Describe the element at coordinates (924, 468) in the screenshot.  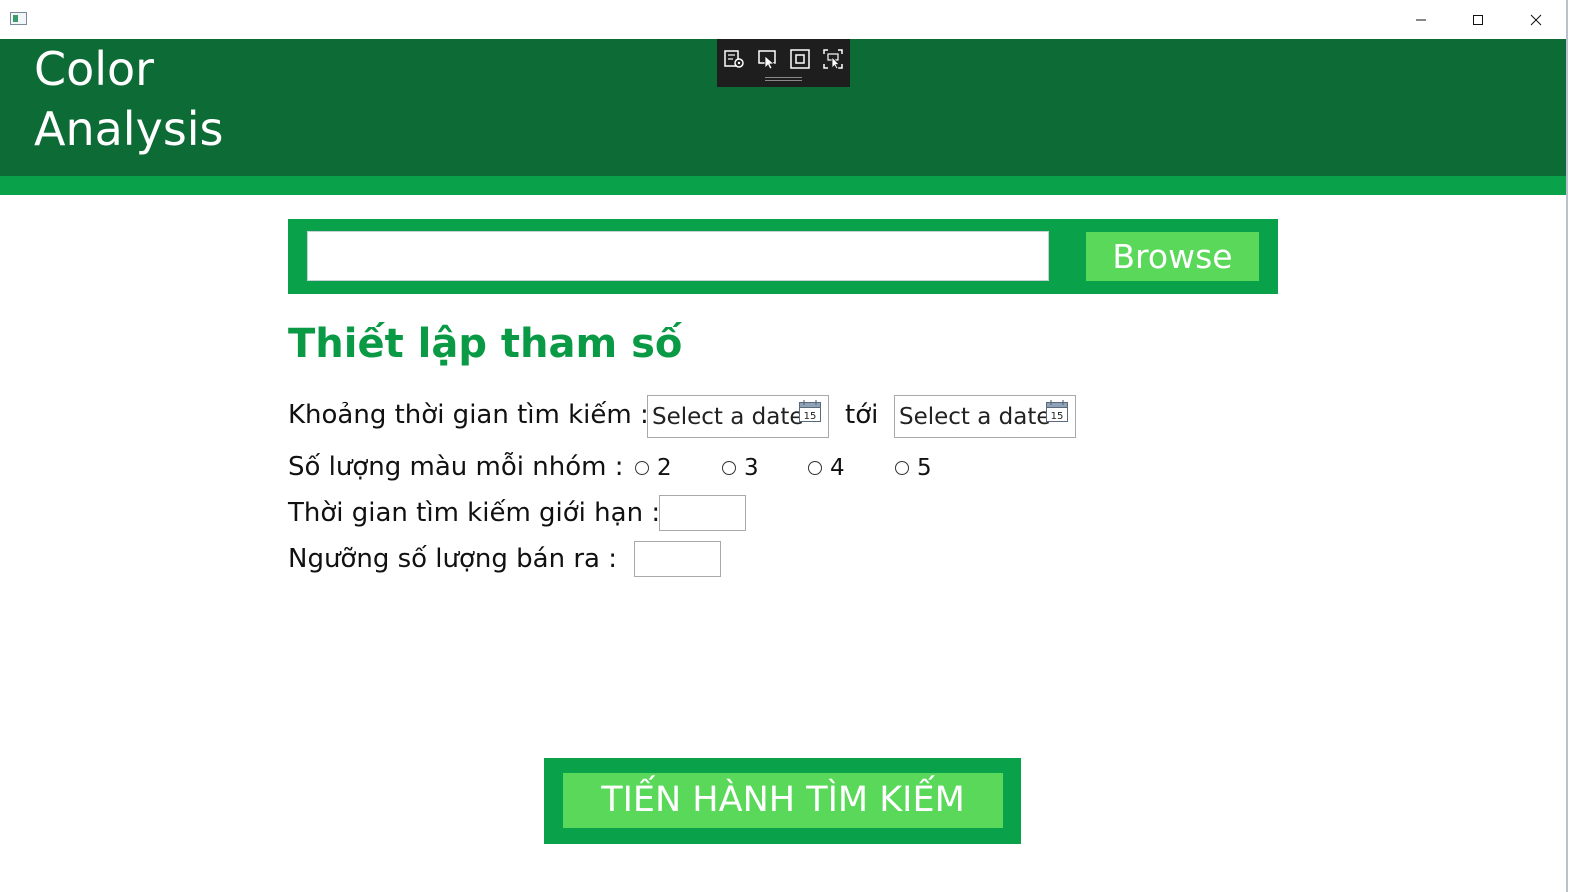
I see `radio-label: 5` at that location.